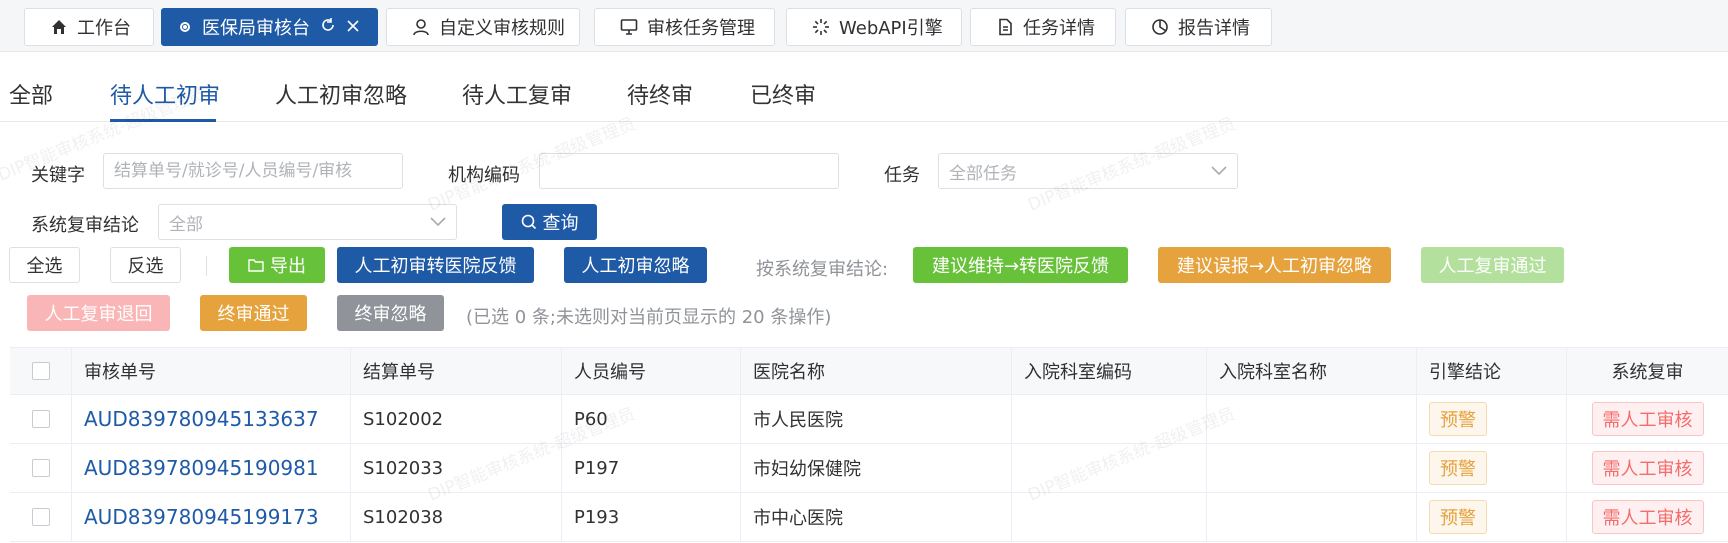 The height and width of the screenshot is (543, 1728). I want to click on suggest-false-alarm-button: 建议误报→人工初审忽略, so click(1274, 265).